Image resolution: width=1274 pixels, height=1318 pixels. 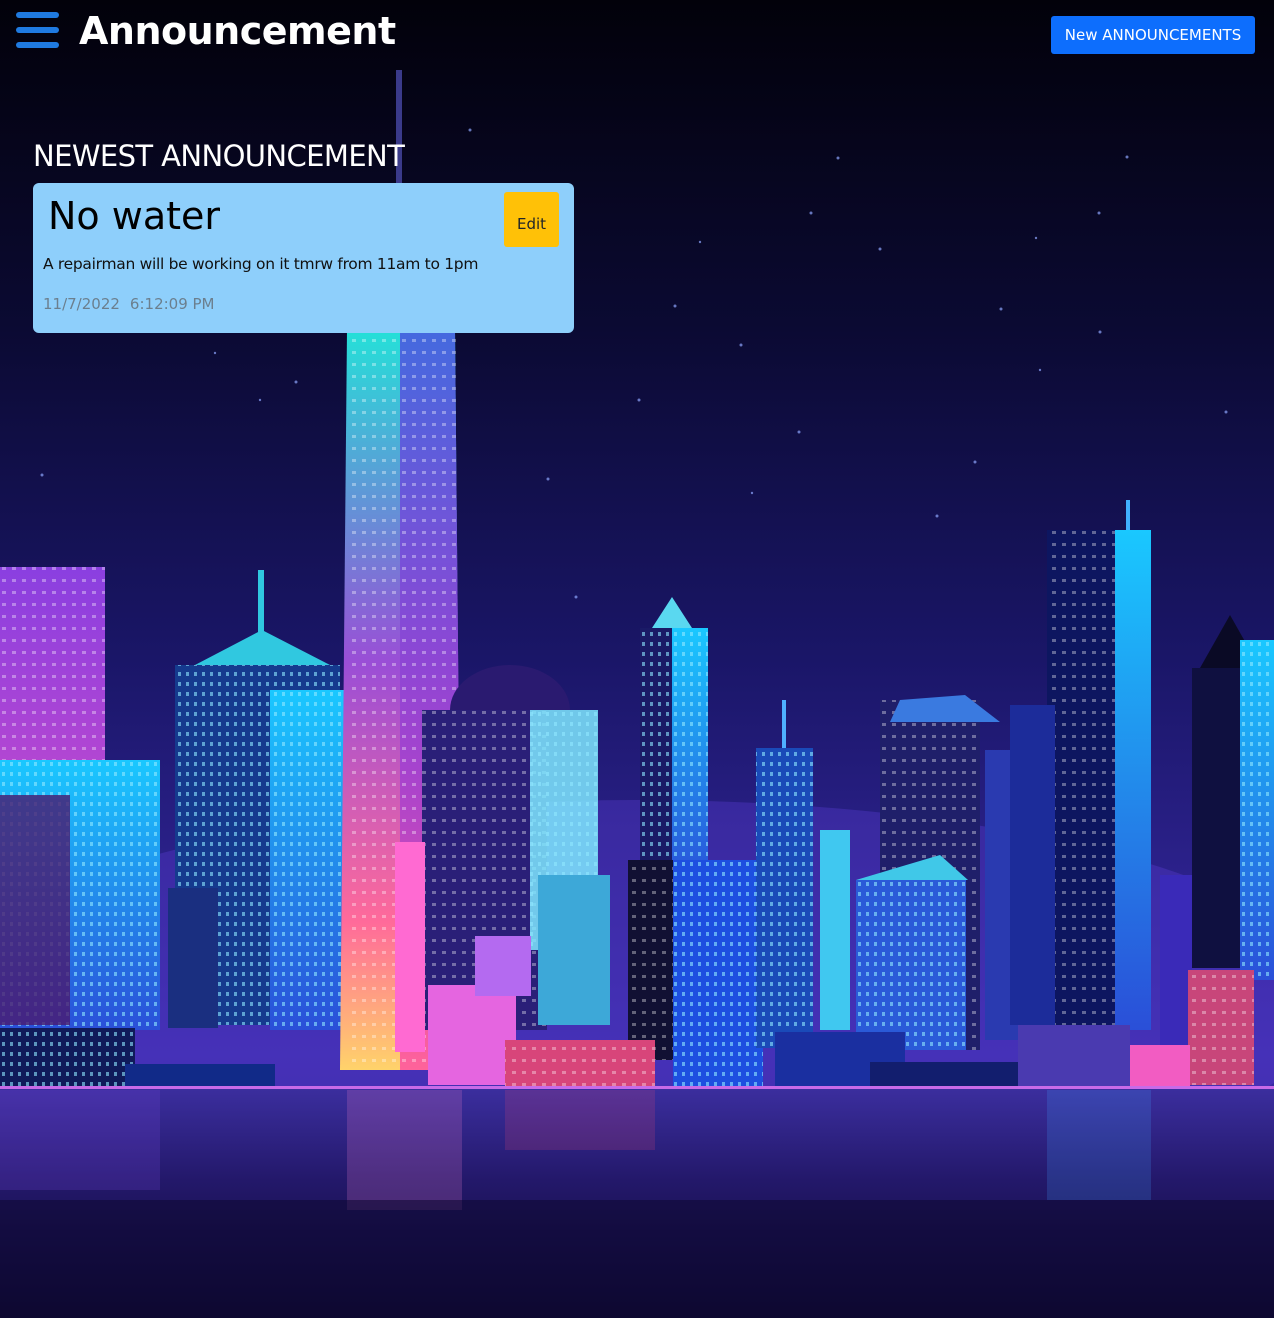 I want to click on new-announcements-button: New ANNOUNCEMENTS, so click(x=1153, y=35).